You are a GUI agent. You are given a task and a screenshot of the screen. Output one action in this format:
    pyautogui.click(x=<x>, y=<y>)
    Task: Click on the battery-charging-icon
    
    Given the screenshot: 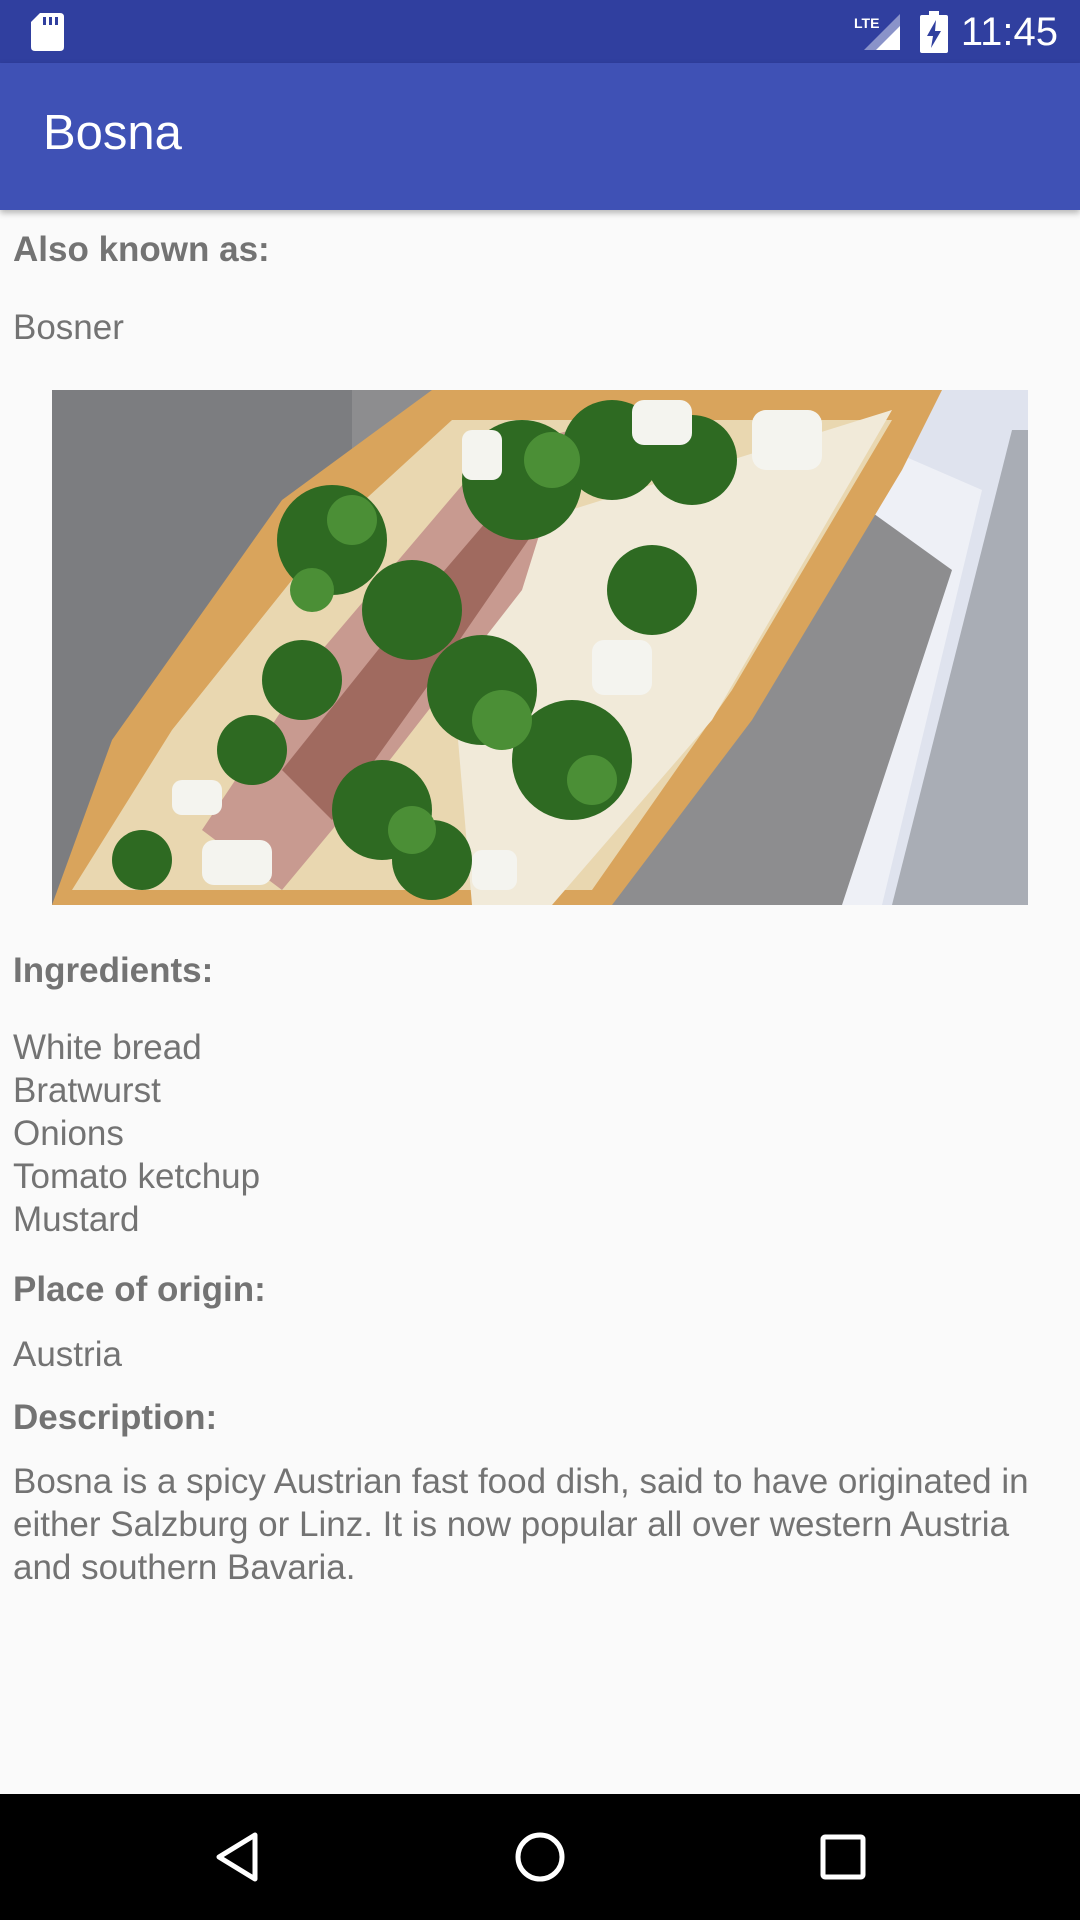 What is the action you would take?
    pyautogui.click(x=934, y=32)
    